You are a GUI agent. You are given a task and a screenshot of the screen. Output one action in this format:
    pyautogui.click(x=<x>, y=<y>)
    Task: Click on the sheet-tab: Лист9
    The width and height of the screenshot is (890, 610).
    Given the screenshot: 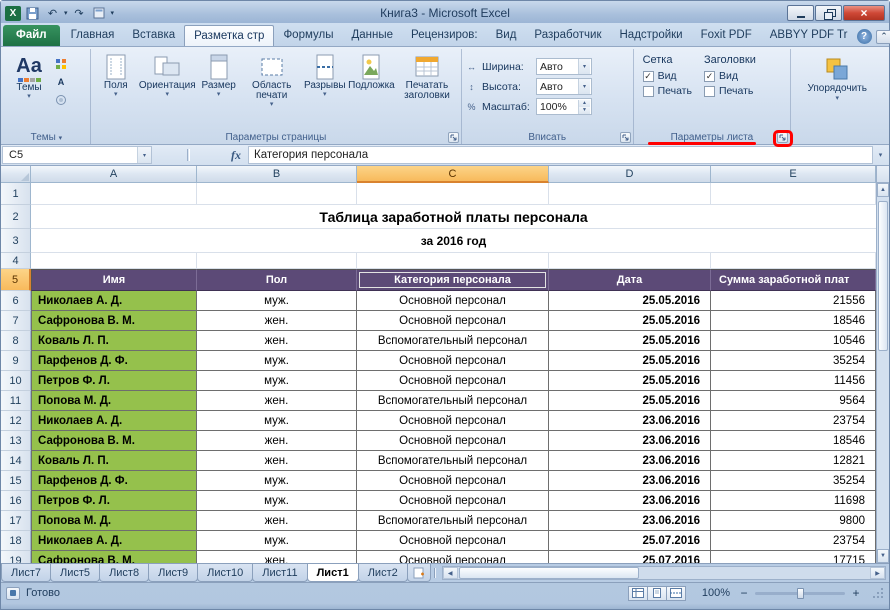 What is the action you would take?
    pyautogui.click(x=173, y=573)
    